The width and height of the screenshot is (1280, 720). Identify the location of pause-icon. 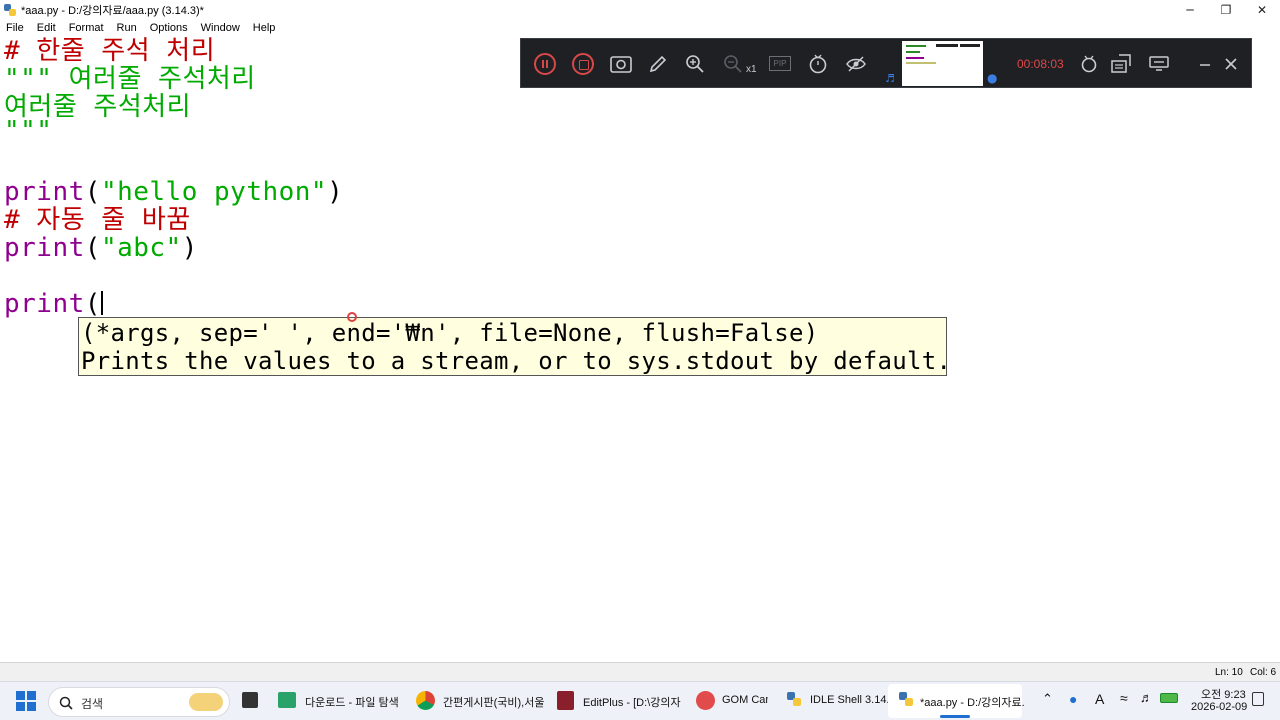
(545, 64).